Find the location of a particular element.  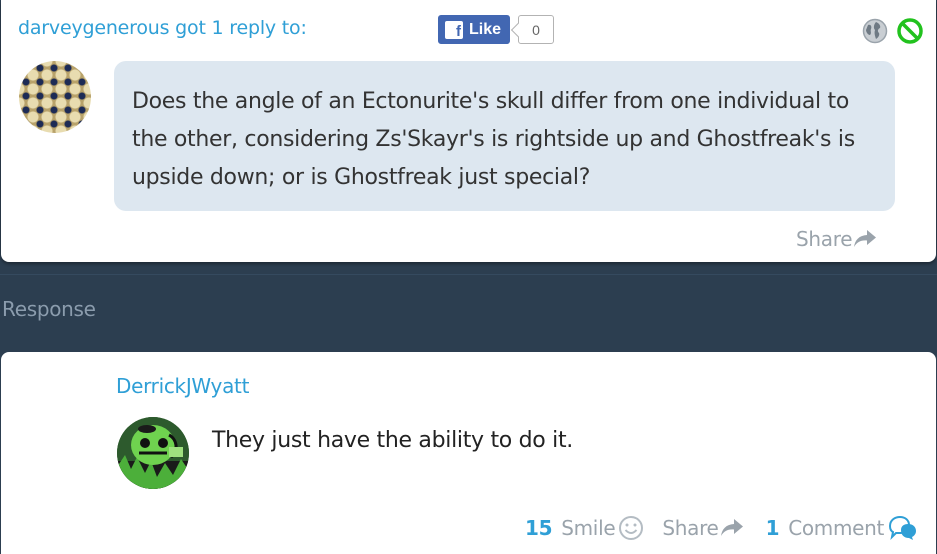

response-section-label: Response is located at coordinates (49, 309).